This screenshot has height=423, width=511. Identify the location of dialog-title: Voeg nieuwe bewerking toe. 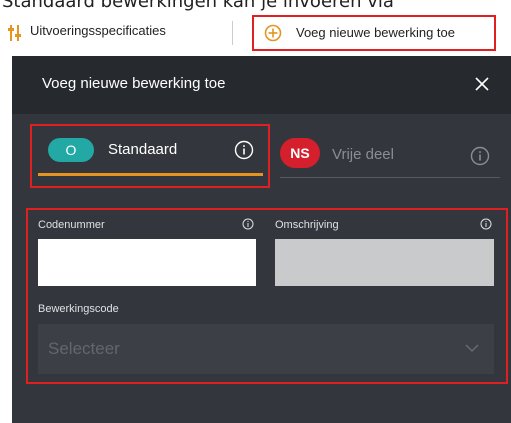
(134, 83).